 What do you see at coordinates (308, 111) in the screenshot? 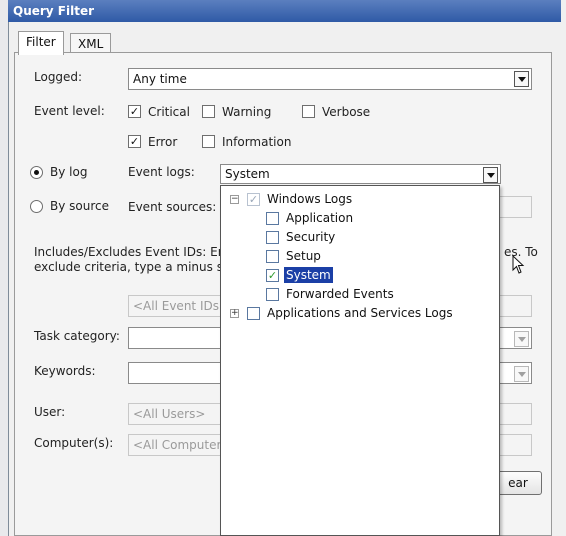
I see `verbose-checkbox` at bounding box center [308, 111].